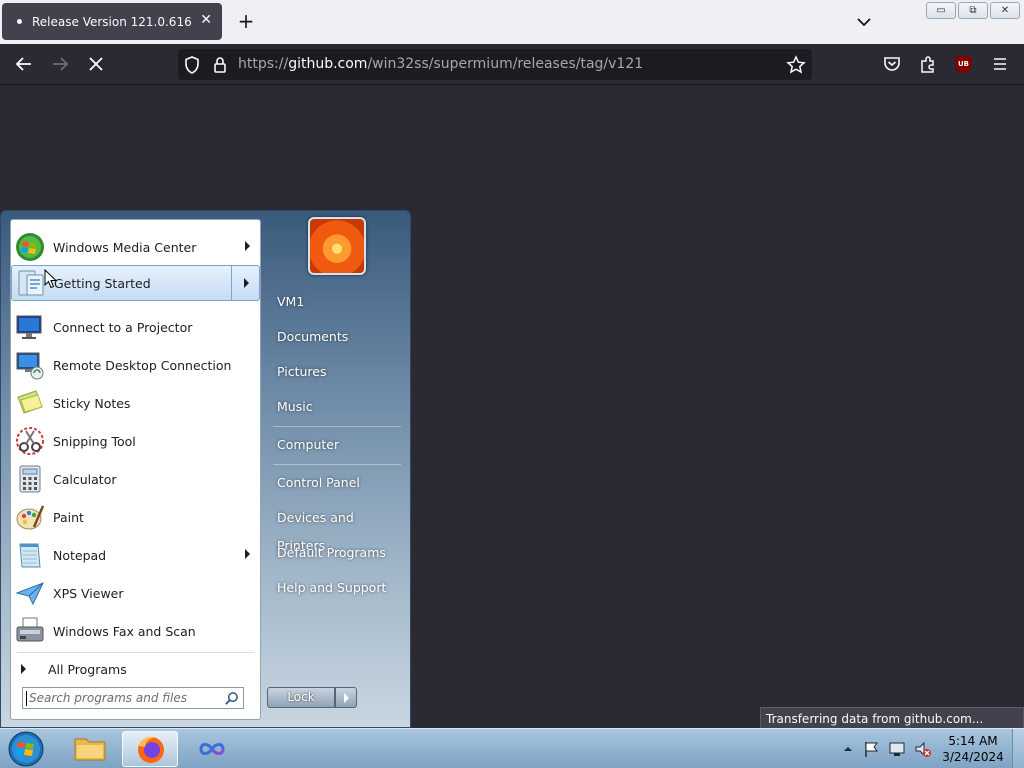 This screenshot has height=768, width=1024. I want to click on sticky-notes-icon, so click(30, 402).